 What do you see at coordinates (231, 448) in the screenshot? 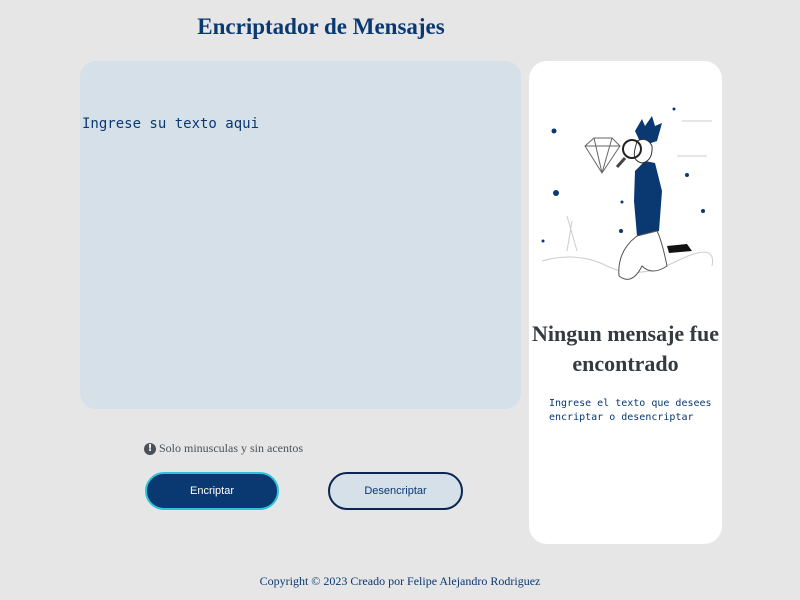
I see `hint-text: Solo minusculas y sin acentos` at bounding box center [231, 448].